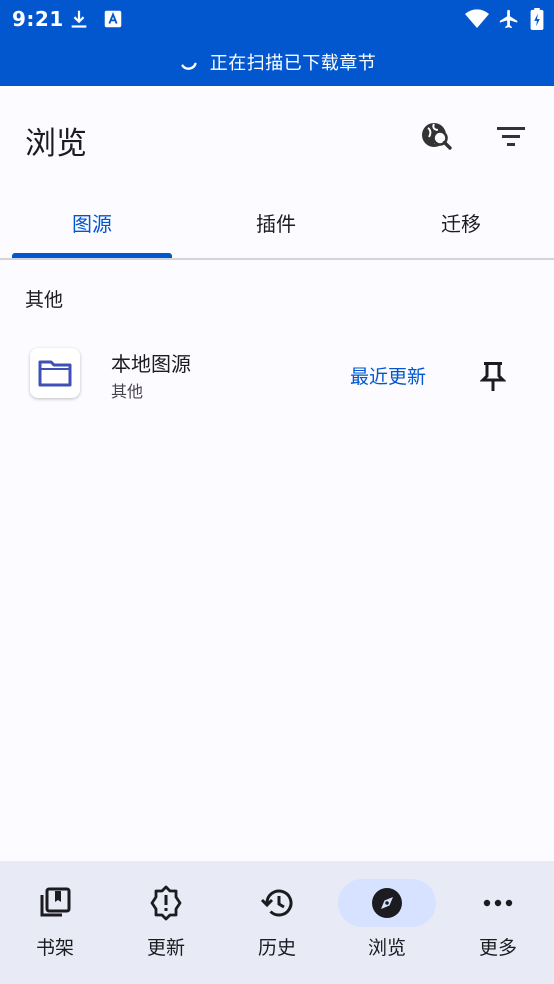  I want to click on nav-library: 书架, so click(55, 922).